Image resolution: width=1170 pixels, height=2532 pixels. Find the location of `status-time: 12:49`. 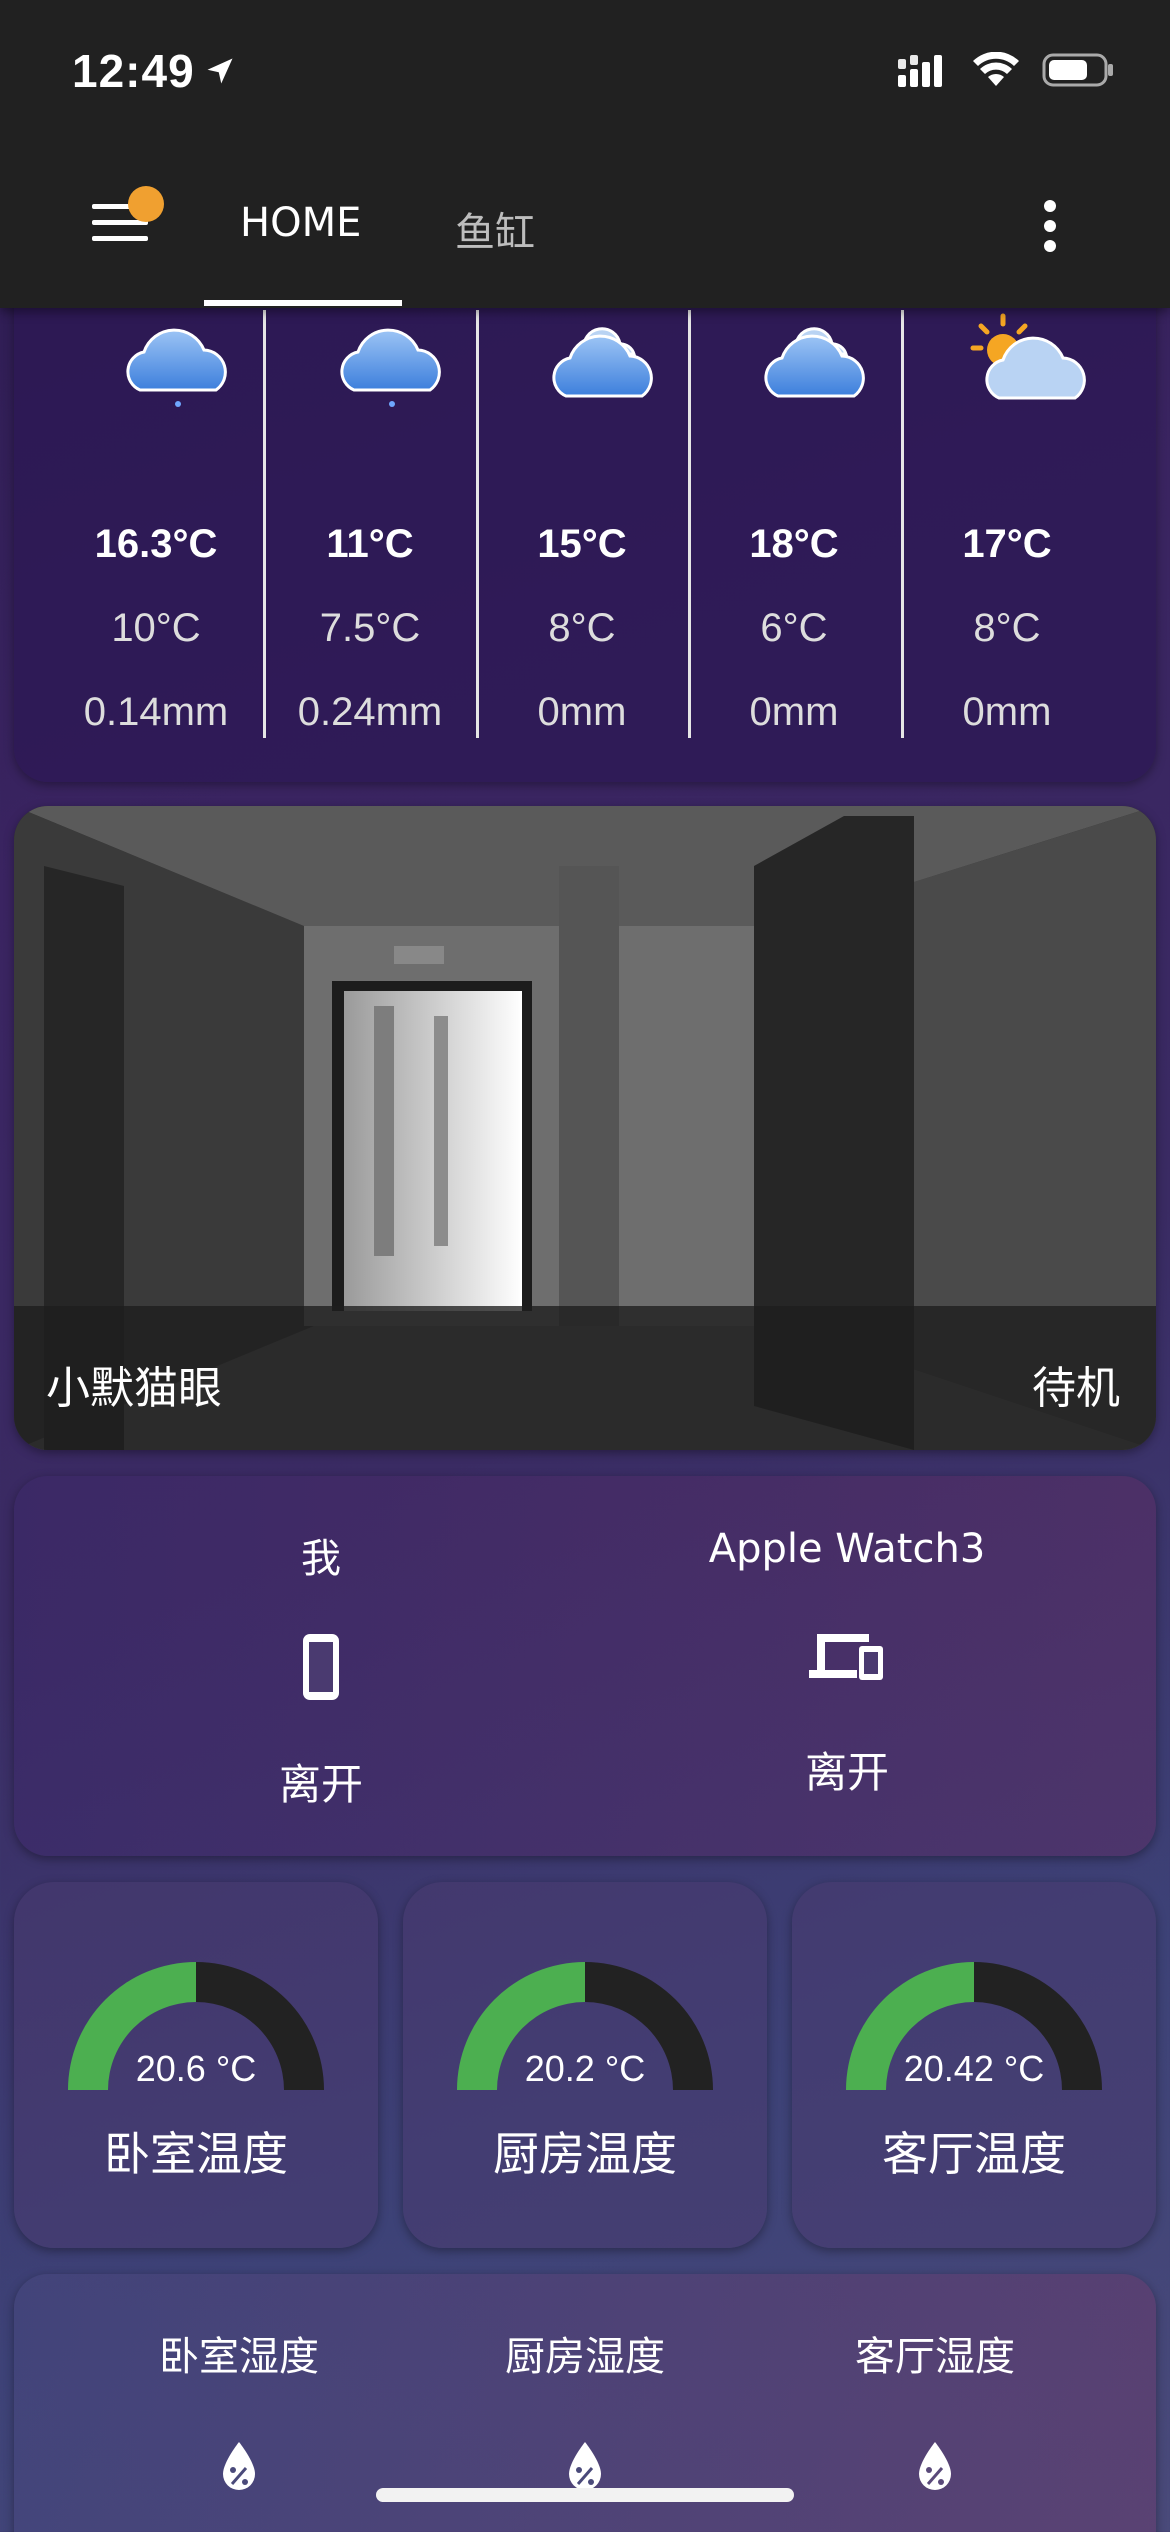

status-time: 12:49 is located at coordinates (153, 71).